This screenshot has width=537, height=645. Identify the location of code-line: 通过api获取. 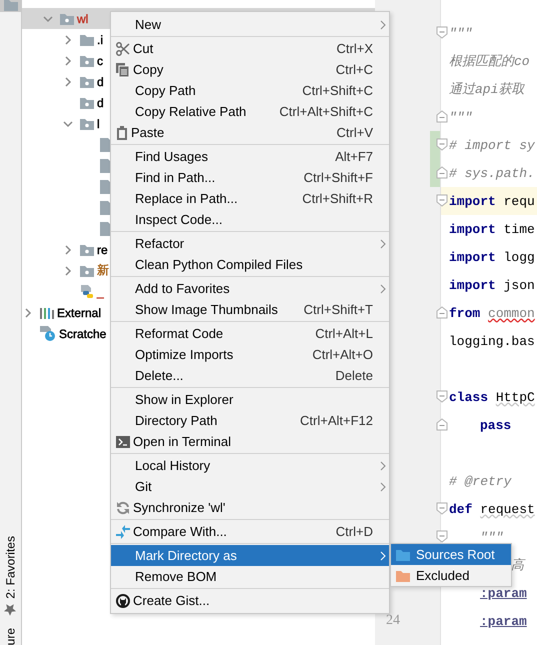
(486, 89).